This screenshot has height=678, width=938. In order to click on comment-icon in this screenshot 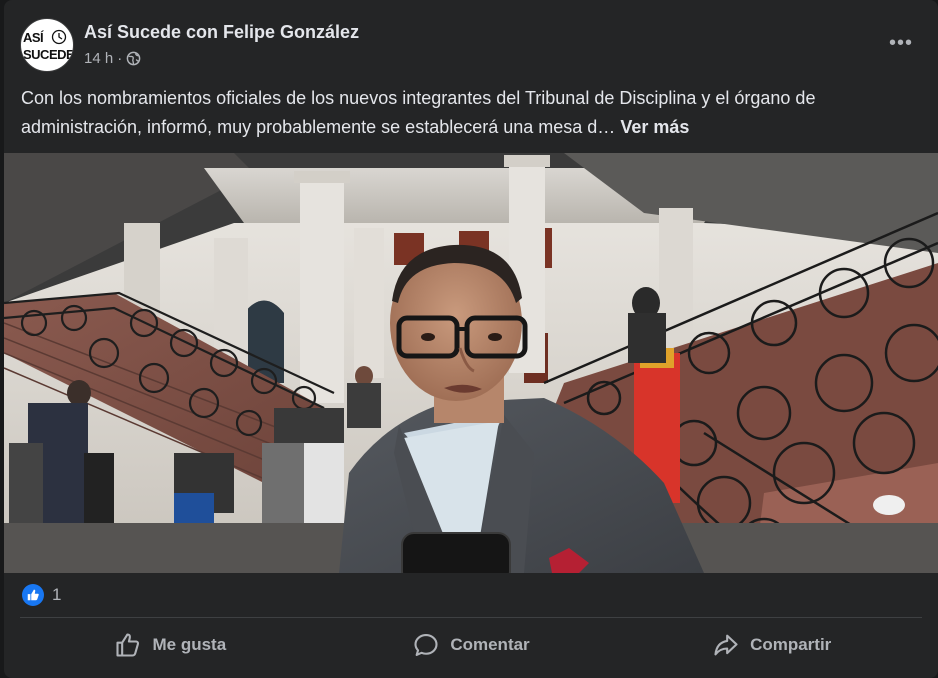, I will do `click(426, 645)`.